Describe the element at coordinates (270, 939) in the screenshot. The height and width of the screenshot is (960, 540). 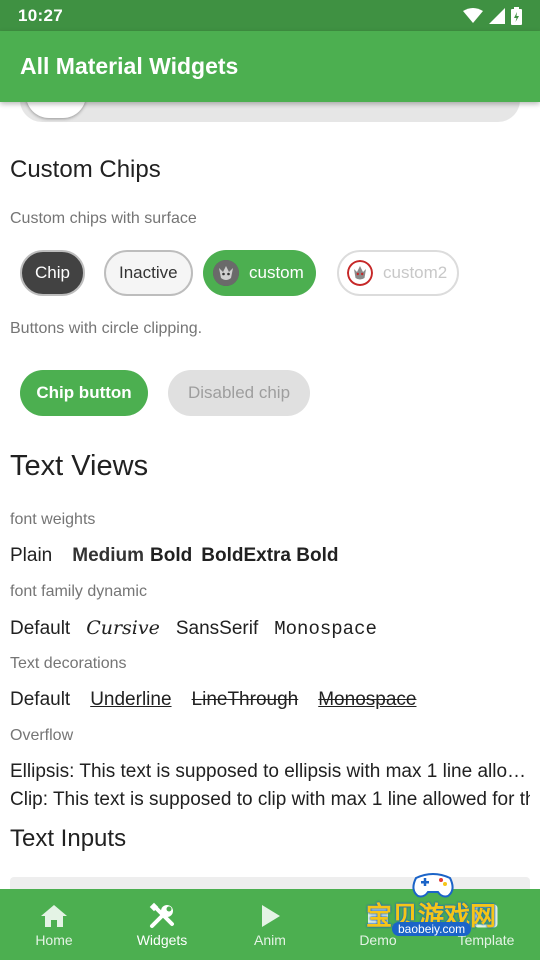
I see `nav-label: Anim` at that location.